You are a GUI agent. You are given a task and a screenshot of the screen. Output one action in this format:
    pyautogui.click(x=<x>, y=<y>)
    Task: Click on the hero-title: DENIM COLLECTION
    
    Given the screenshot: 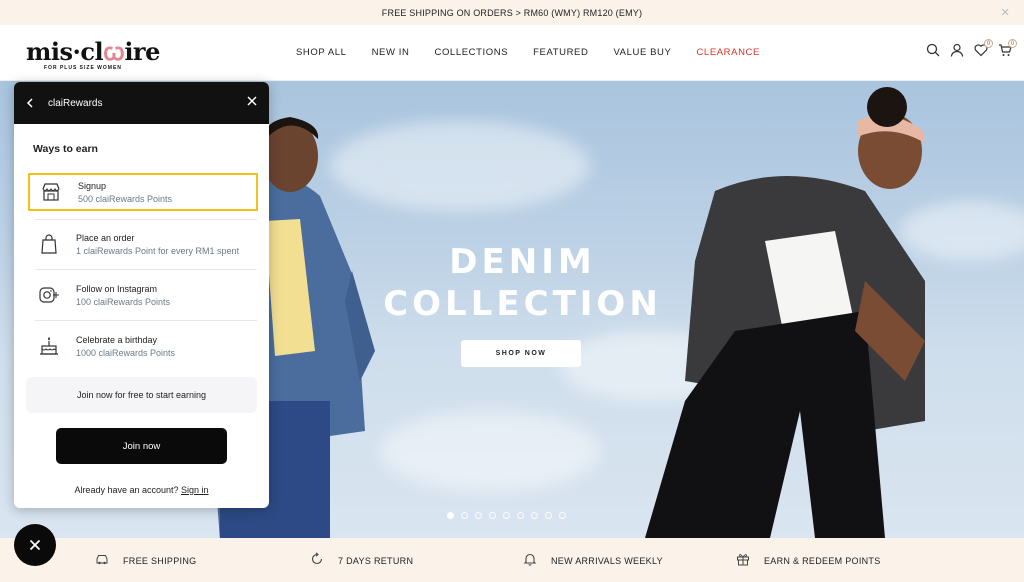 What is the action you would take?
    pyautogui.click(x=522, y=283)
    